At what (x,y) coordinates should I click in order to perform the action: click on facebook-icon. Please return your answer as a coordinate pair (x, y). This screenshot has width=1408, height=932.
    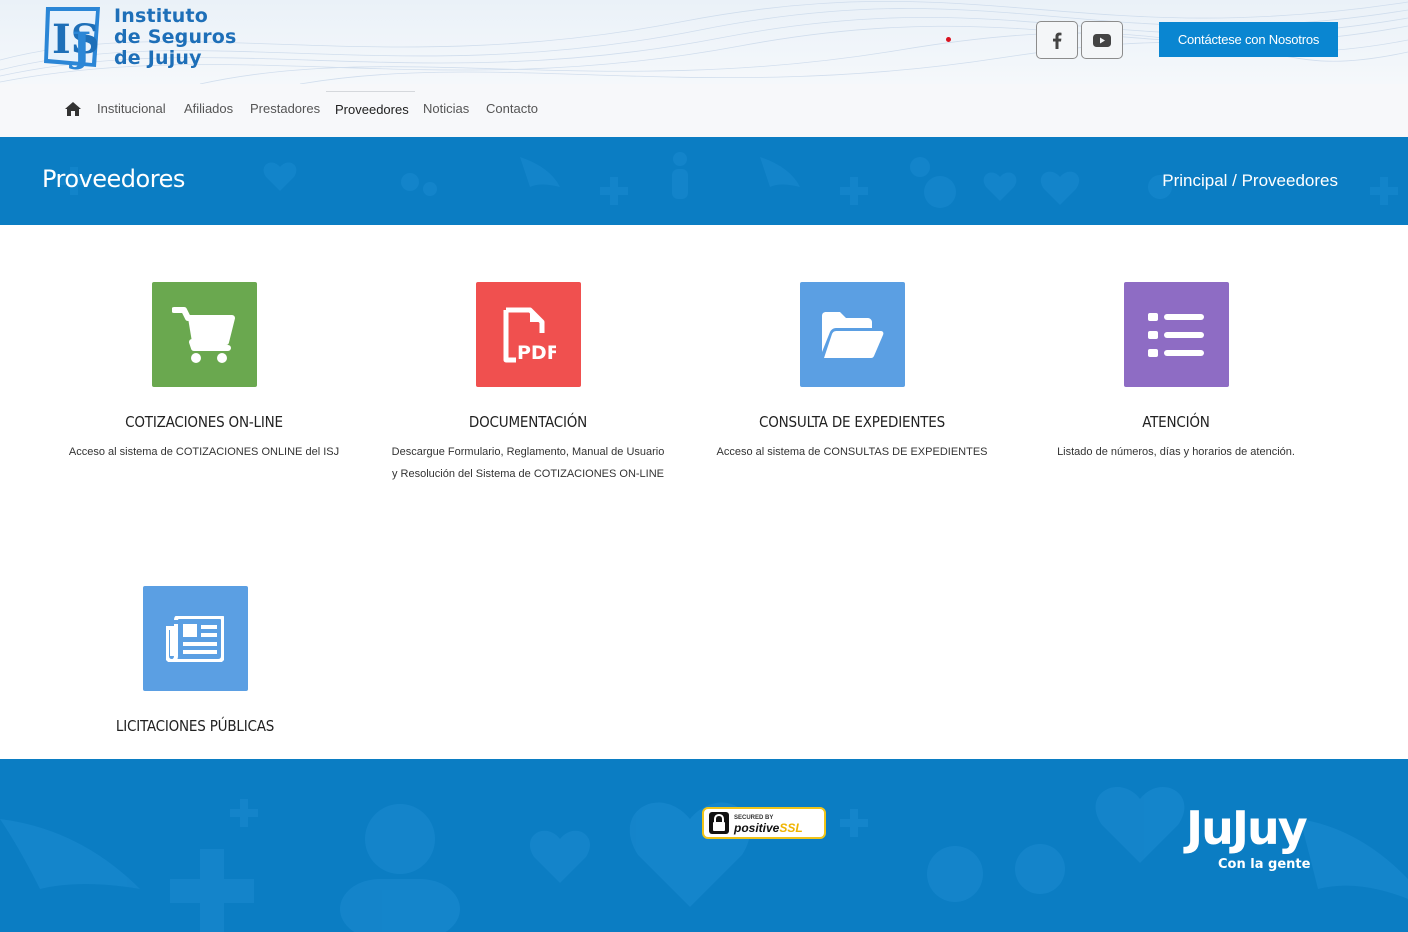
    Looking at the image, I should click on (1057, 40).